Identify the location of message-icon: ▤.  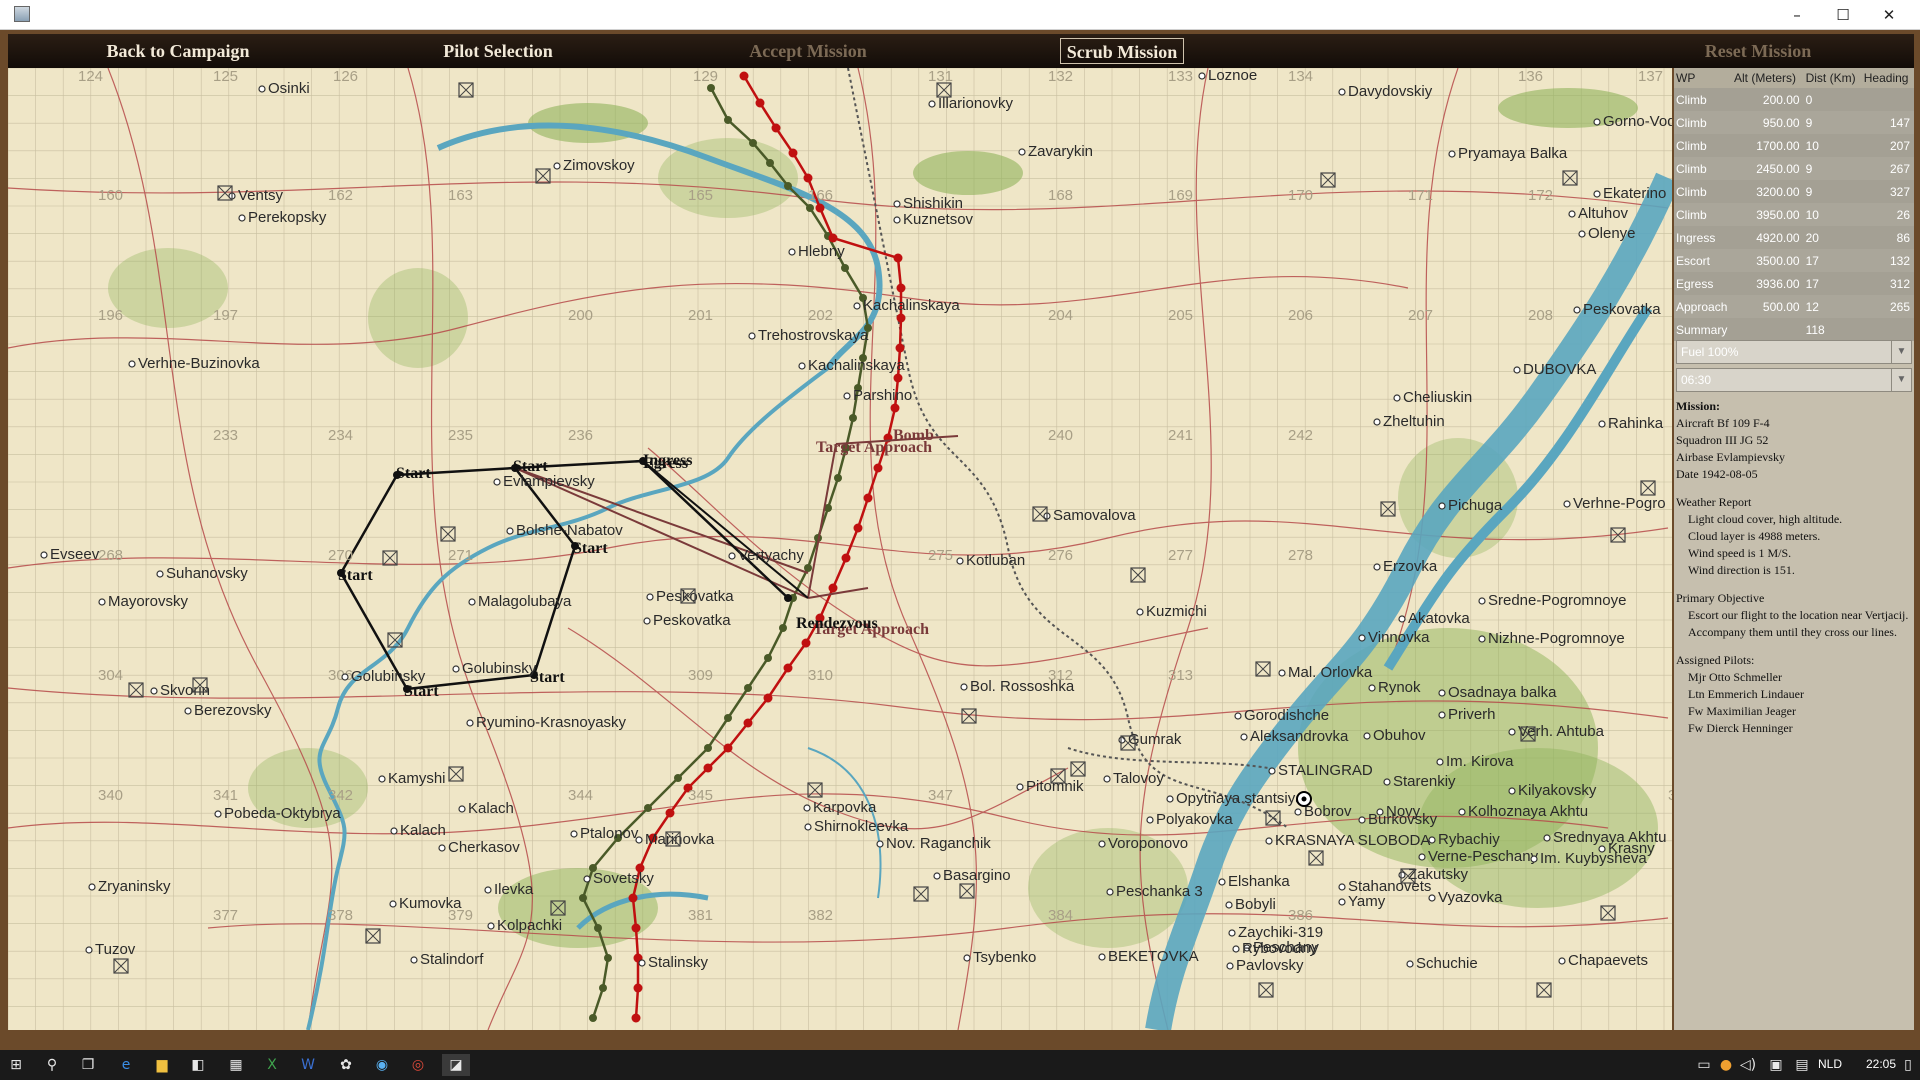
(1802, 1065).